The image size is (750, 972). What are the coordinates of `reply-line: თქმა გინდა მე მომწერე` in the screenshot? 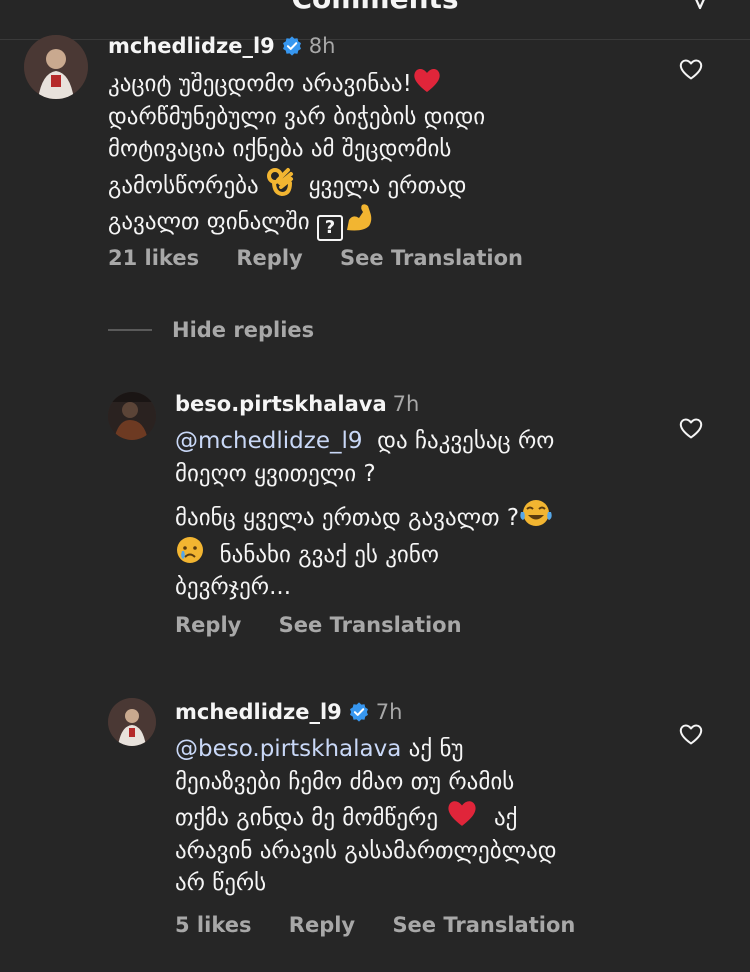 It's located at (306, 818).